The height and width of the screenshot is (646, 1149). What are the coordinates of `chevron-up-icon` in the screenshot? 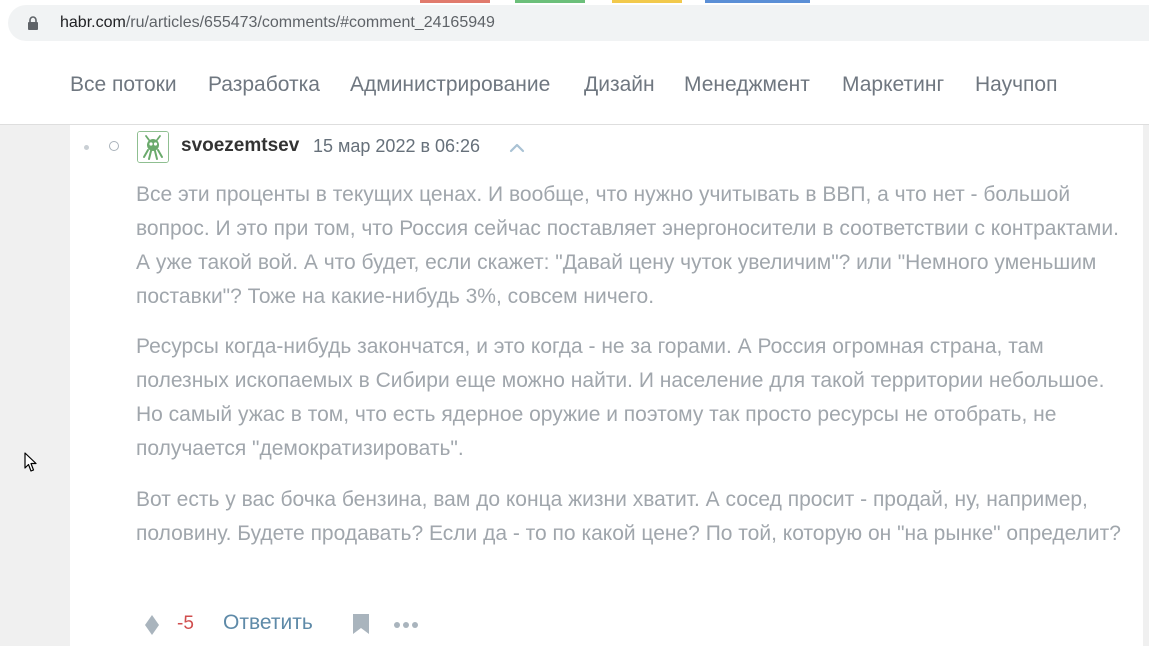 It's located at (517, 147).